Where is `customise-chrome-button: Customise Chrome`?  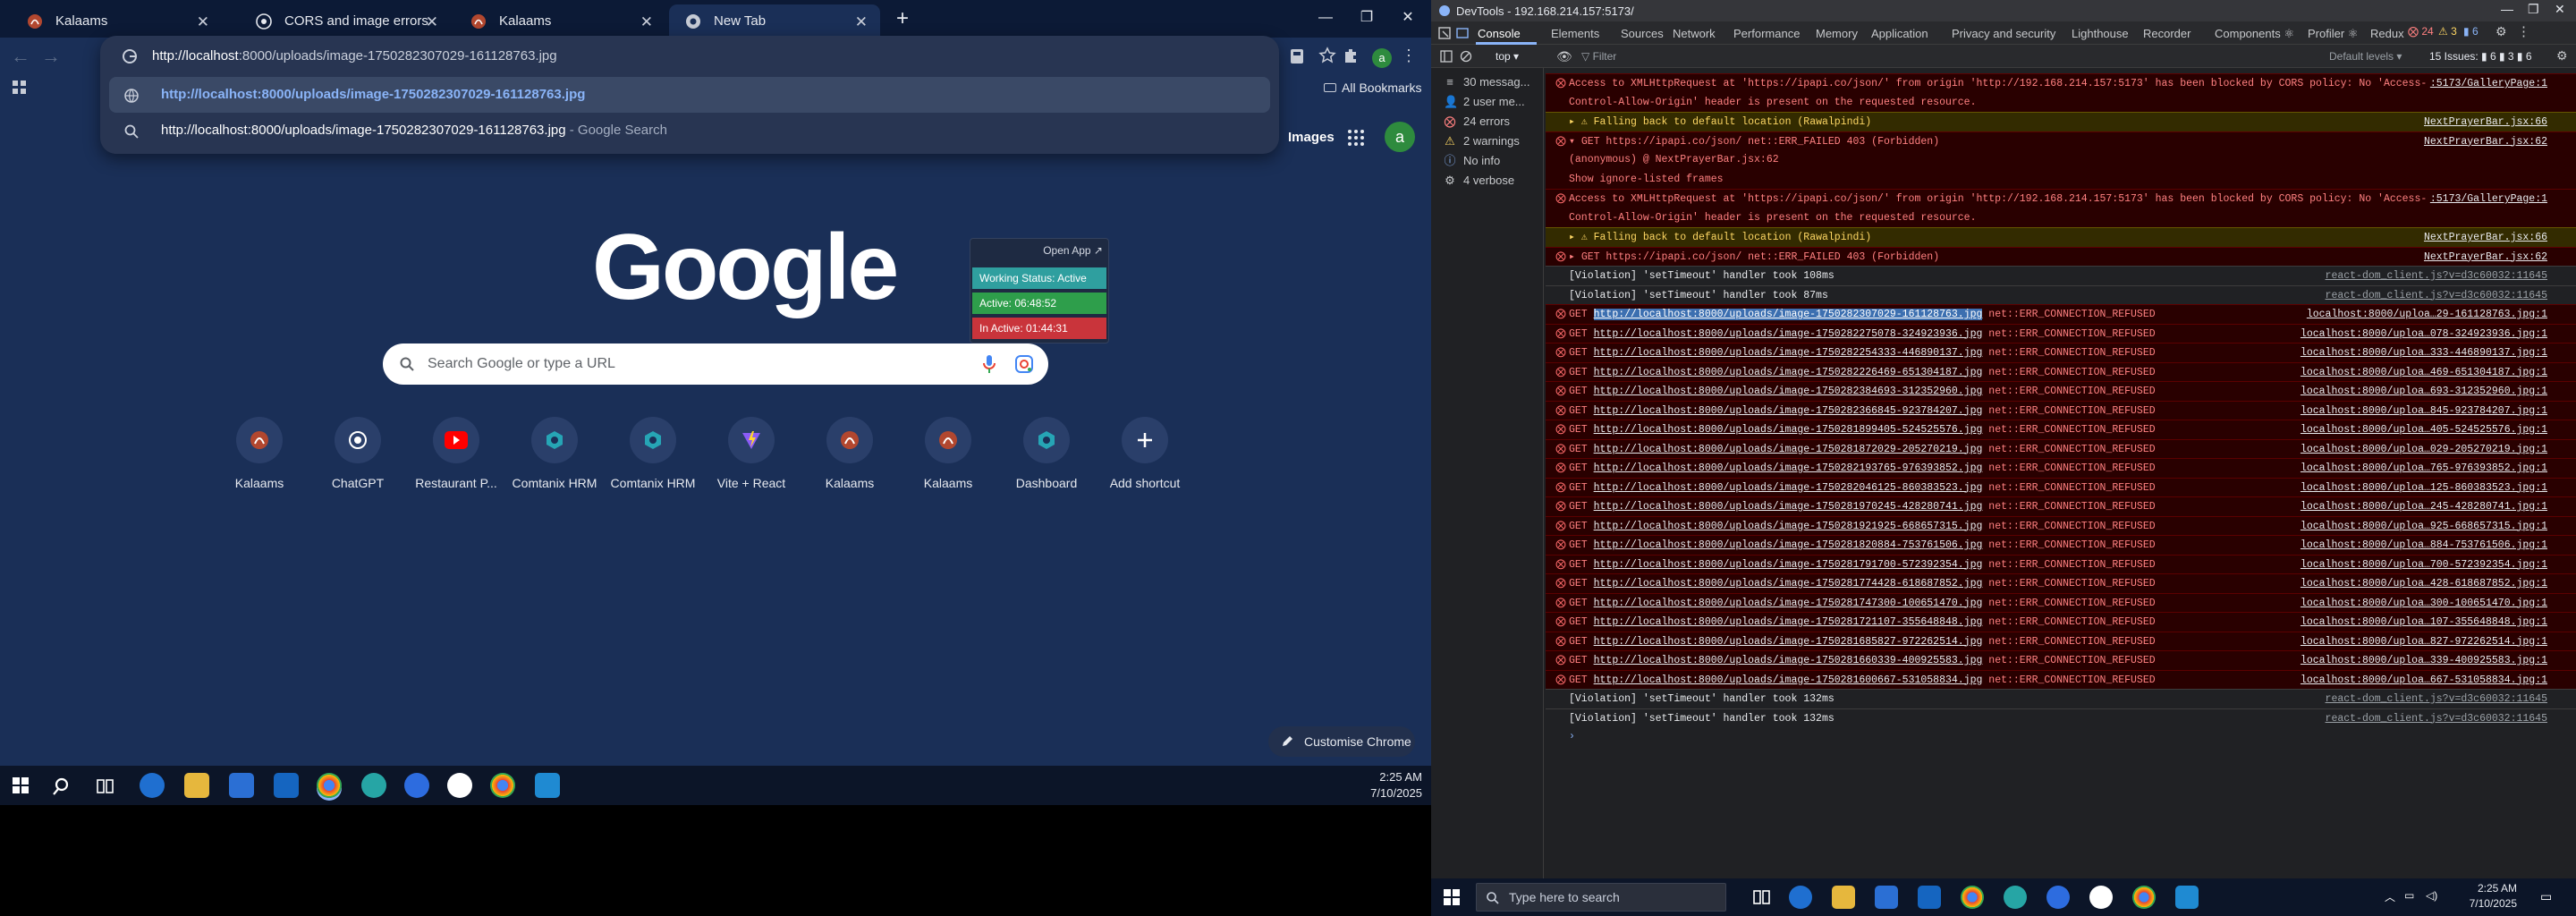
customise-chrome-button: Customise Chrome is located at coordinates (1341, 741).